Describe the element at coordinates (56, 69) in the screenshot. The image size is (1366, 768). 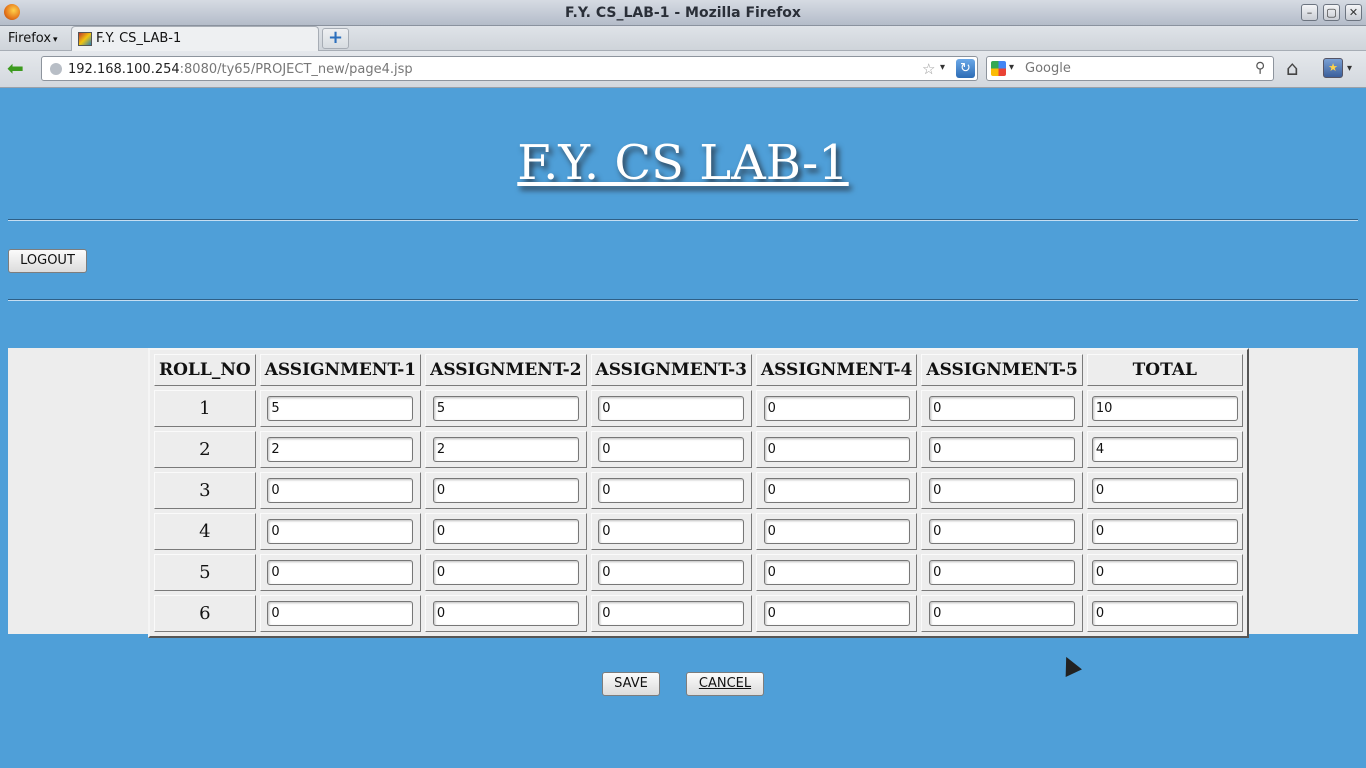
I see `site-identity-icon` at that location.